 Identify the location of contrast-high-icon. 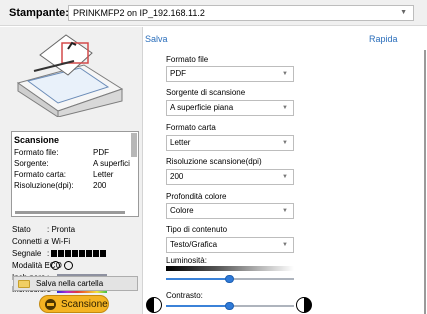
(304, 305).